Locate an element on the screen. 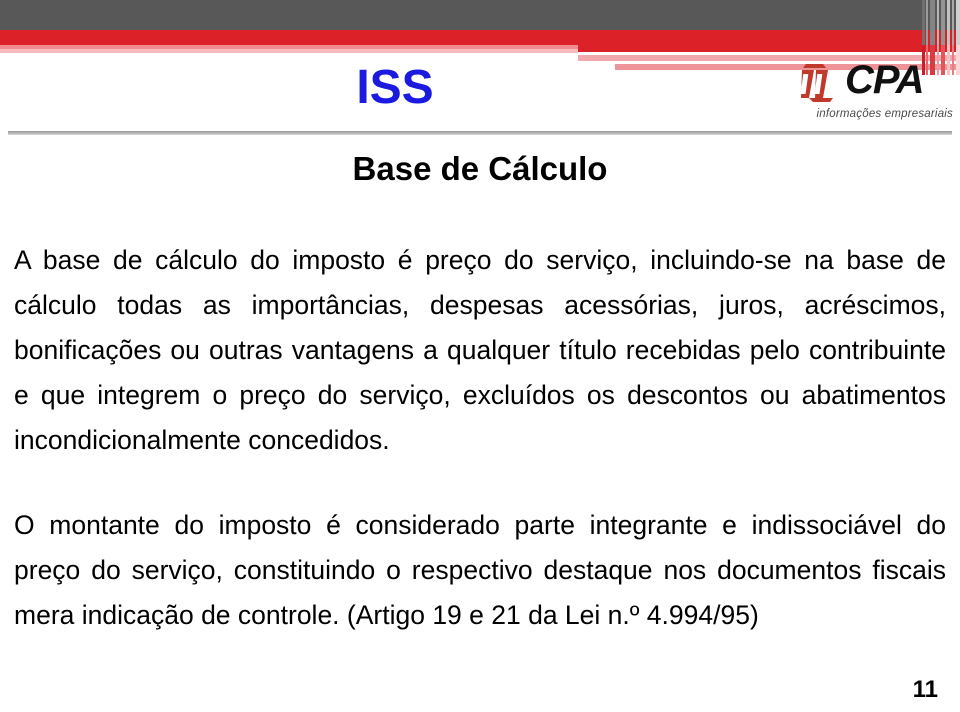 This screenshot has height=712, width=960. header-stripe-red is located at coordinates (958, 60).